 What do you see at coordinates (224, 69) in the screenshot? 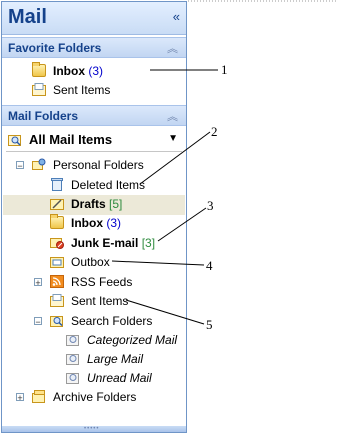
I see `callout-1: 1` at bounding box center [224, 69].